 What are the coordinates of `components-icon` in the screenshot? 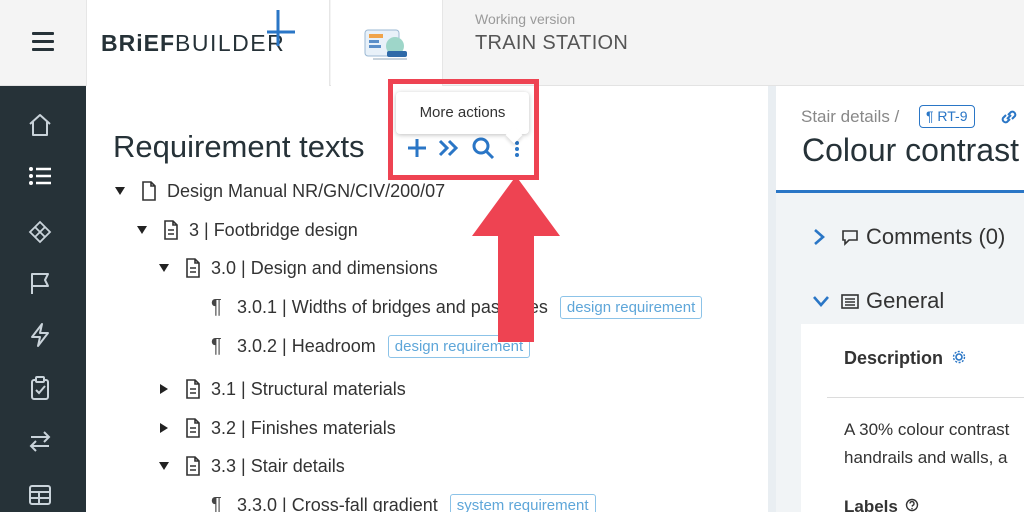 It's located at (40, 232).